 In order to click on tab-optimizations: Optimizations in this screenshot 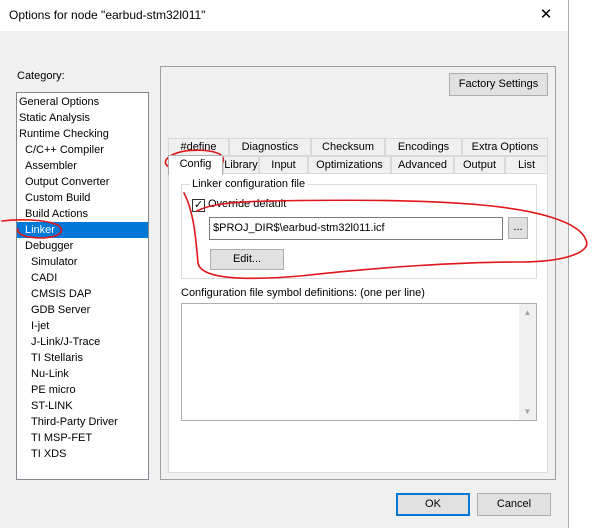, I will do `click(349, 165)`.